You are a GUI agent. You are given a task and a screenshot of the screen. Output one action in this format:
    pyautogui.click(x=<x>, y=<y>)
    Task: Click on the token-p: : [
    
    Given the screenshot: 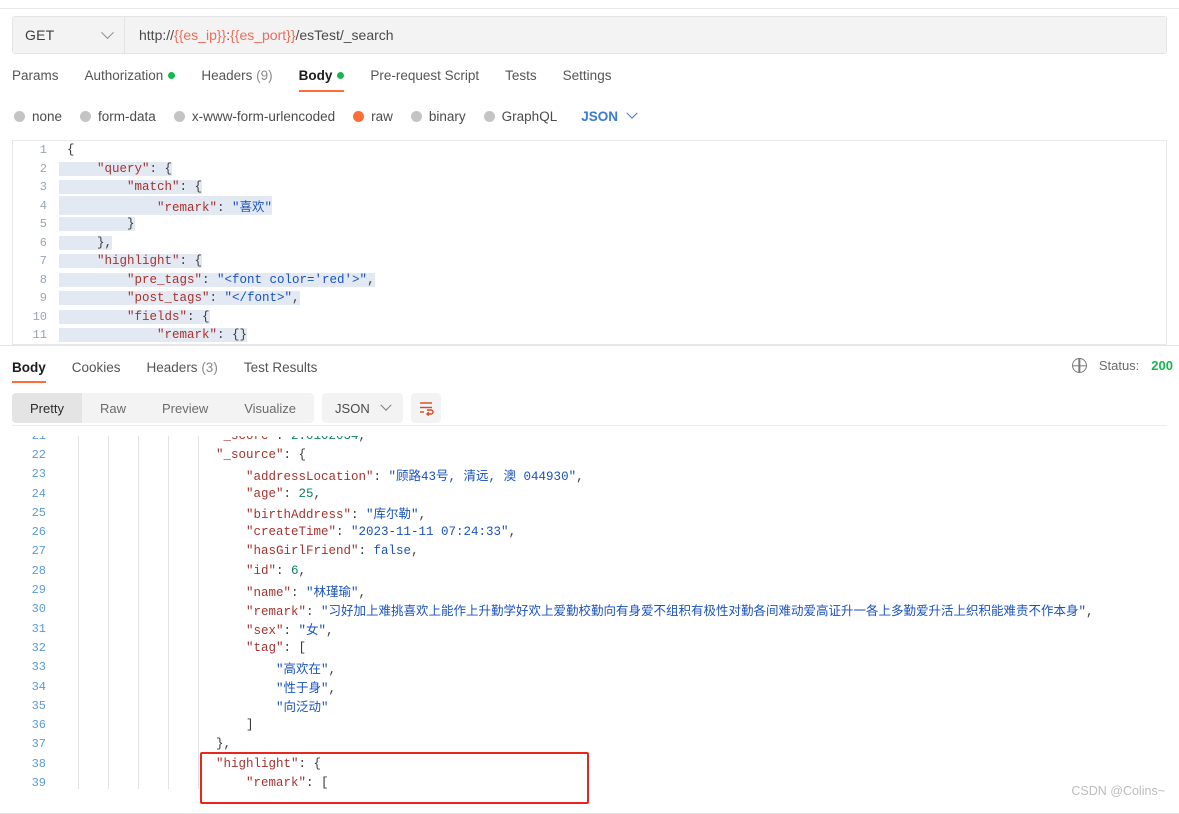 What is the action you would take?
    pyautogui.click(x=317, y=782)
    